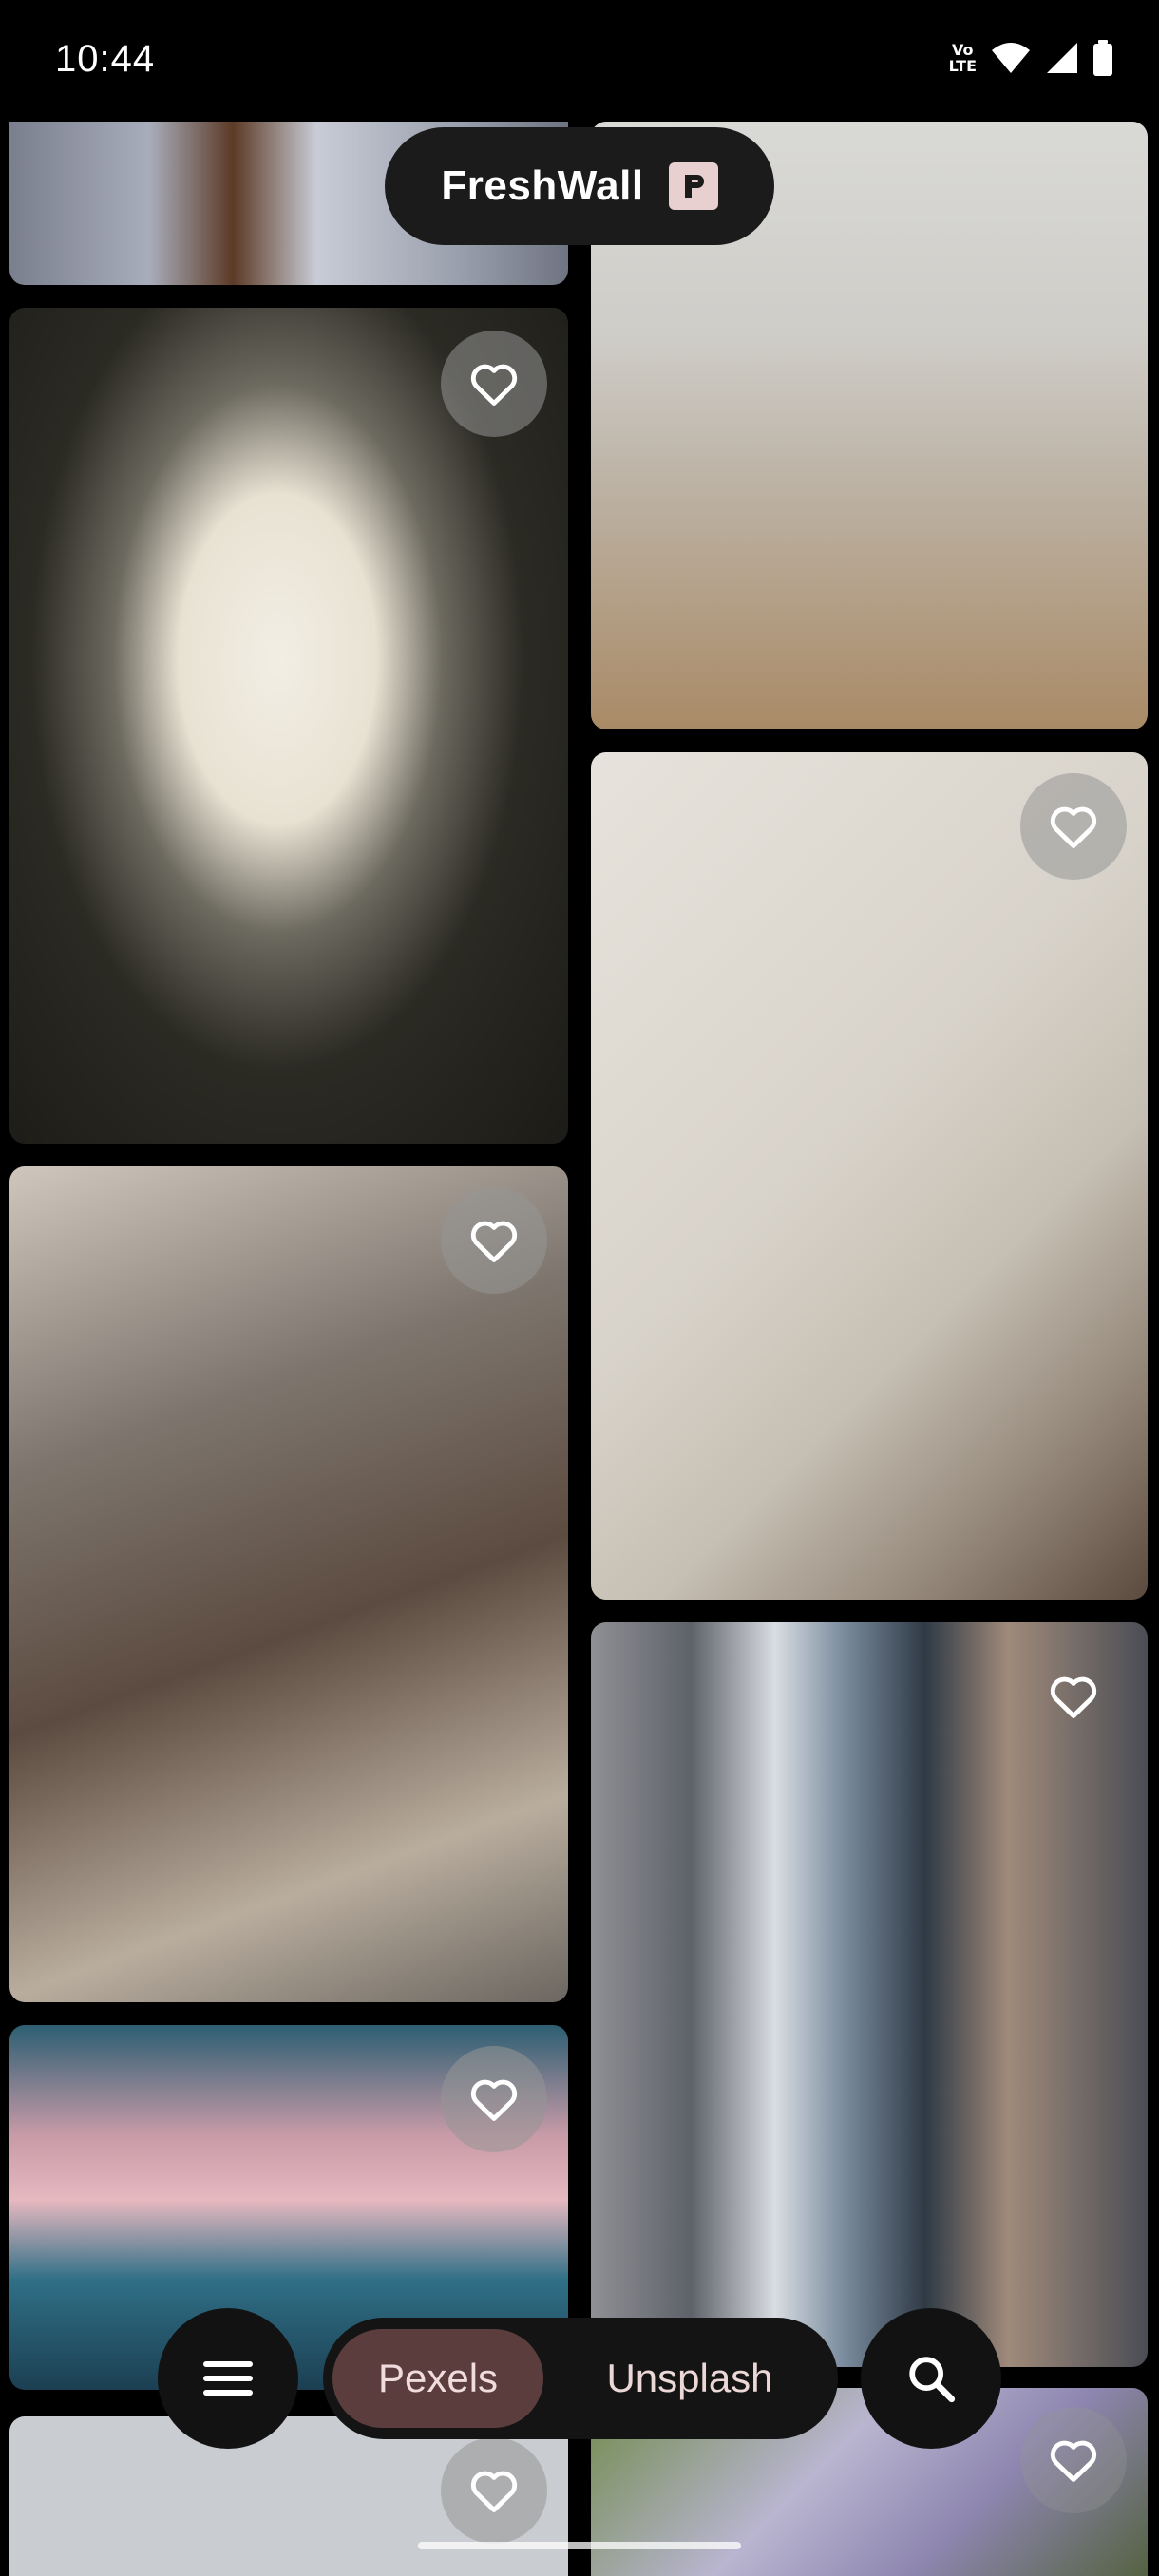 Image resolution: width=1159 pixels, height=2576 pixels. I want to click on volte-icon: Vo LTE, so click(963, 58).